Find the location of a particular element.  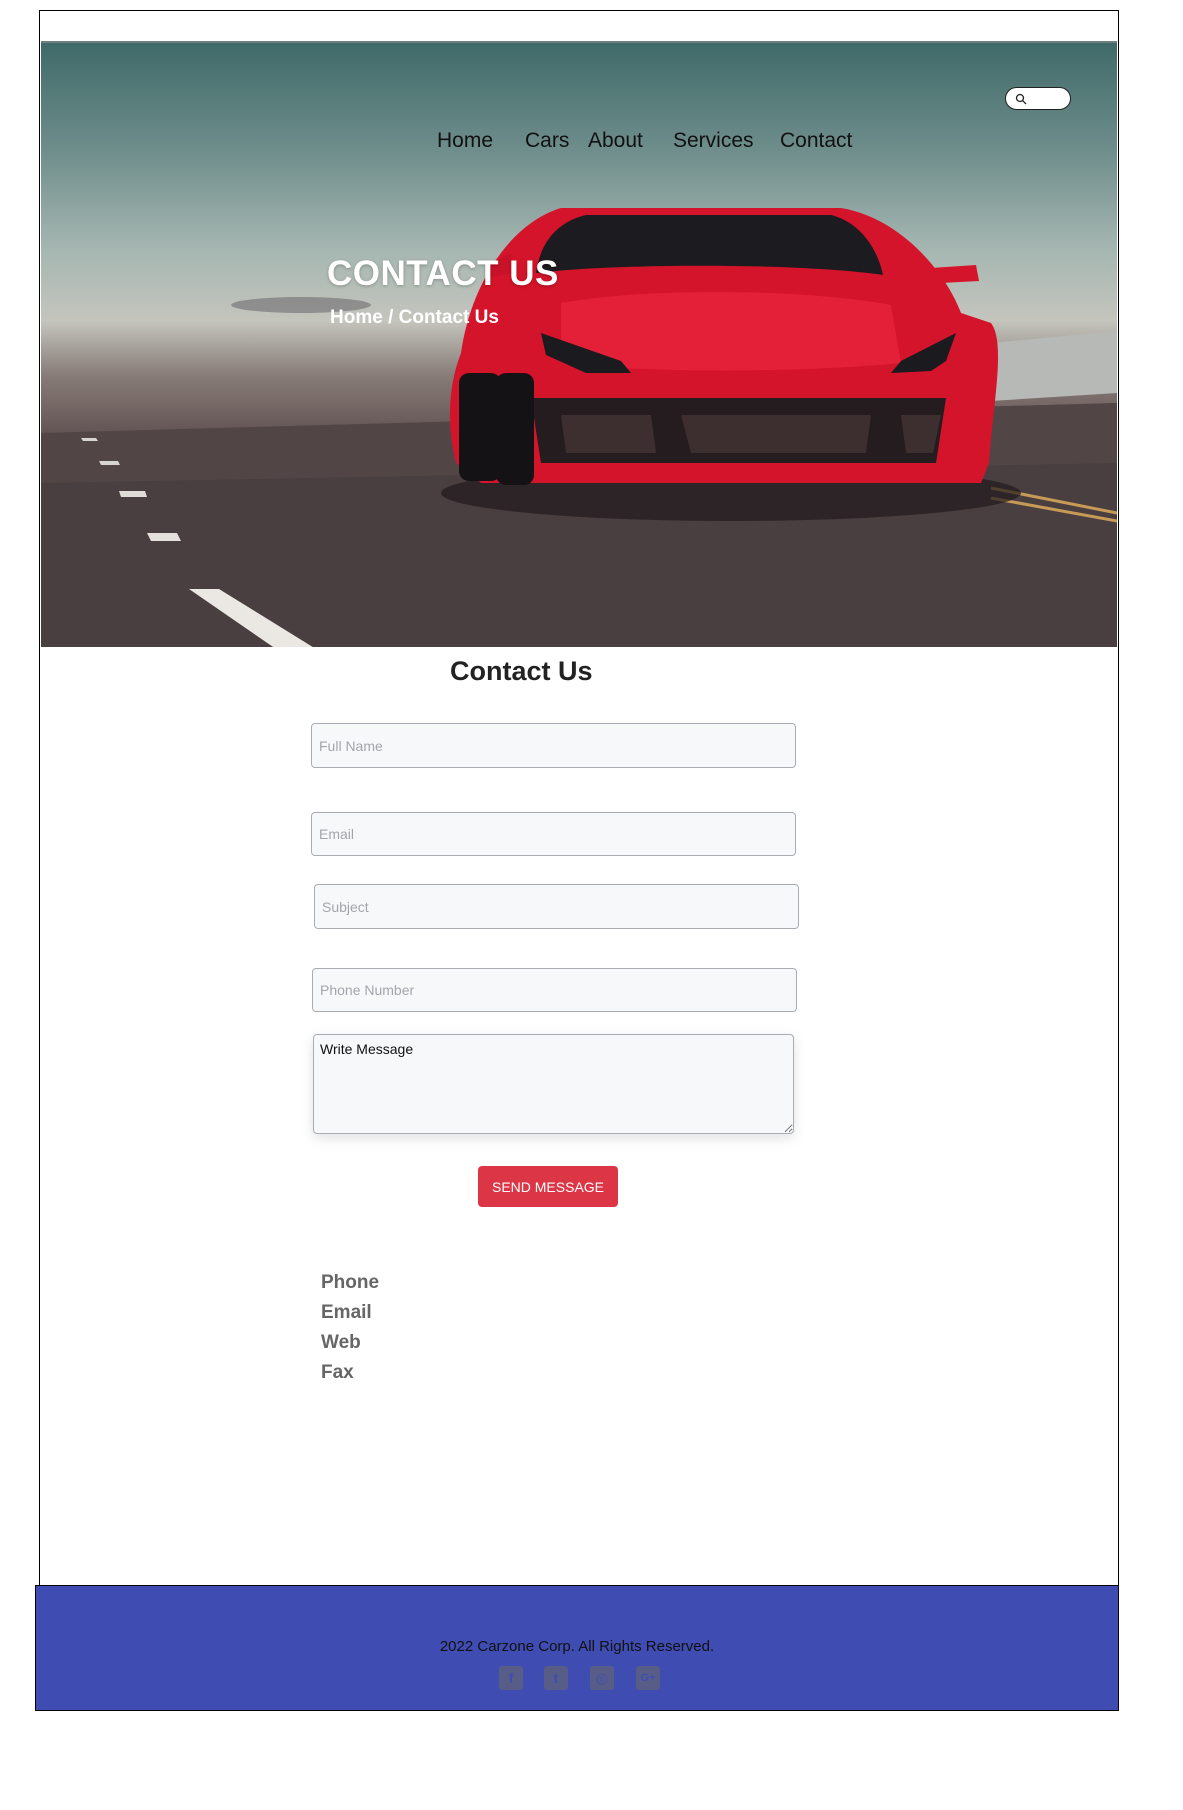

facebook-icon: f is located at coordinates (511, 1678).